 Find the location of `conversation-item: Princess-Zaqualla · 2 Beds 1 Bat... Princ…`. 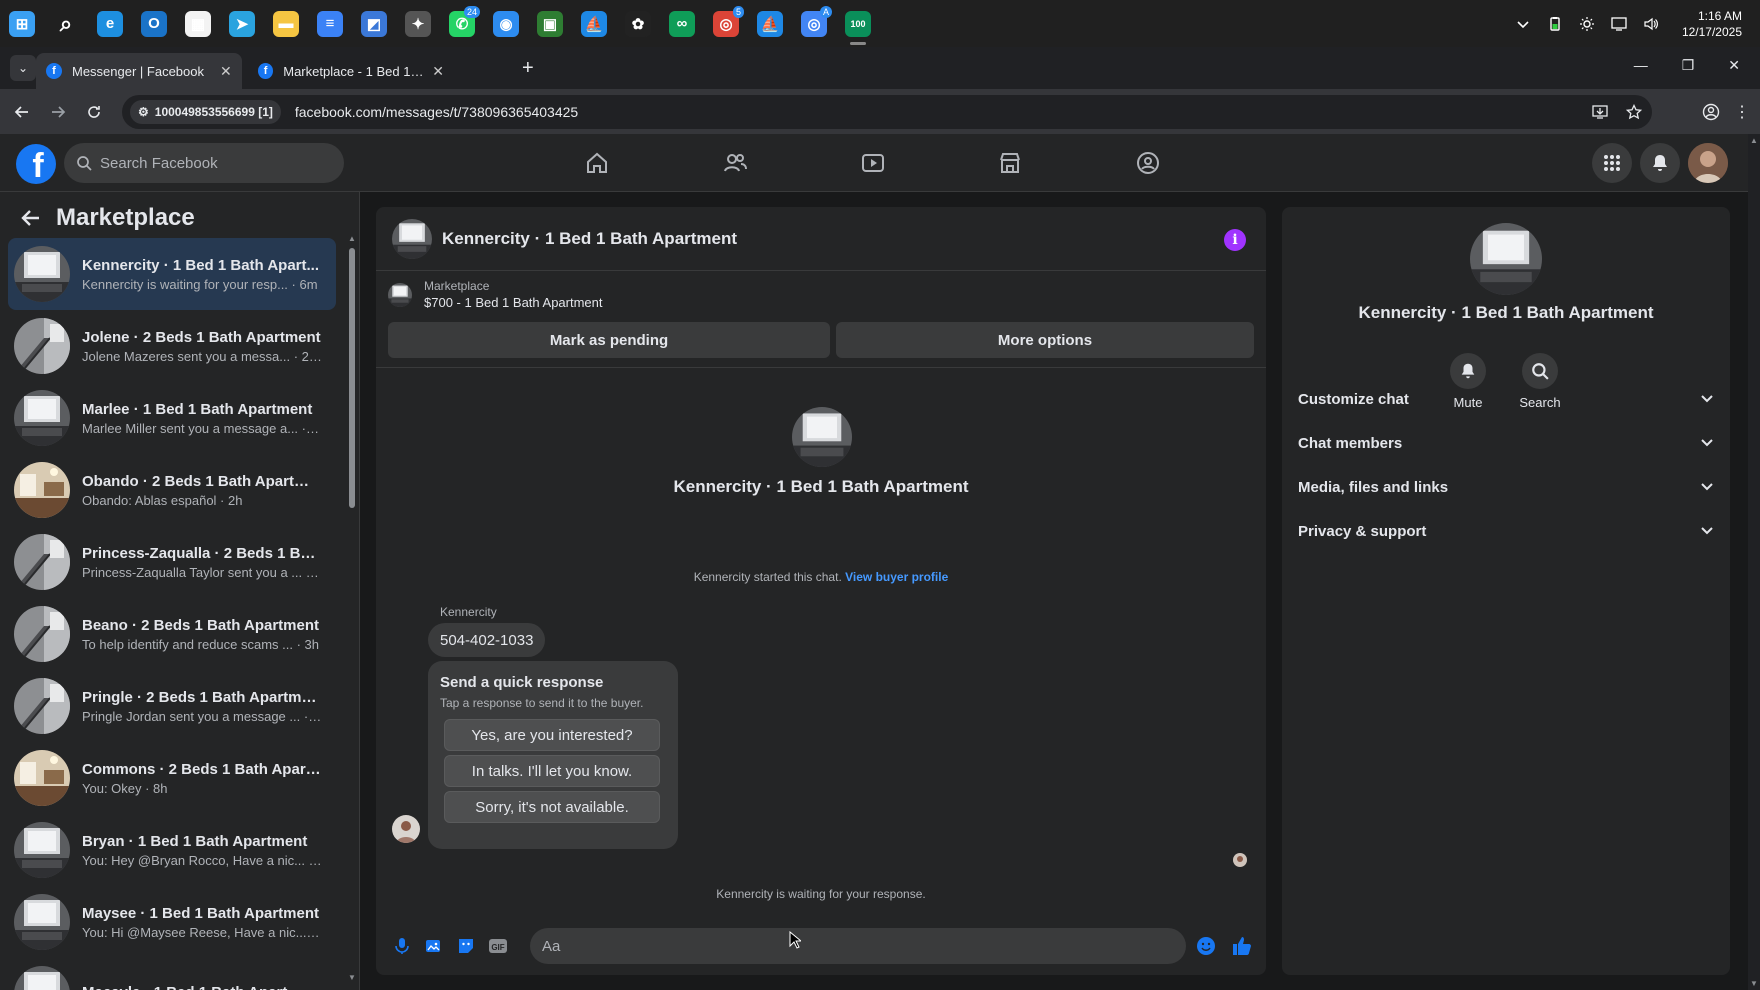

conversation-item: Princess-Zaqualla · 2 Beds 1 Bat... Princ… is located at coordinates (172, 562).